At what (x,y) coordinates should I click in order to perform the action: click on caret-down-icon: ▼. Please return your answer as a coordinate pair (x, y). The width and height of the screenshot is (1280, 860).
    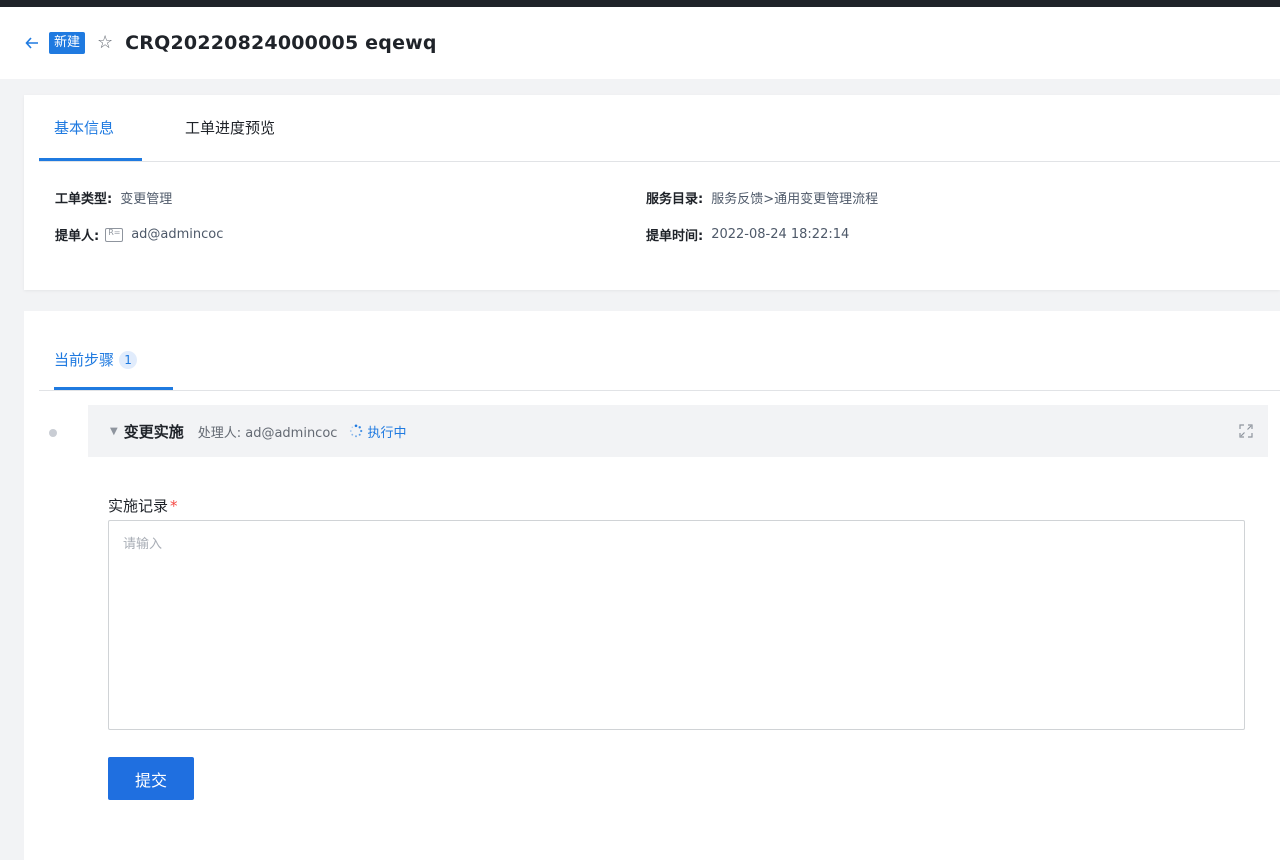
    Looking at the image, I should click on (114, 431).